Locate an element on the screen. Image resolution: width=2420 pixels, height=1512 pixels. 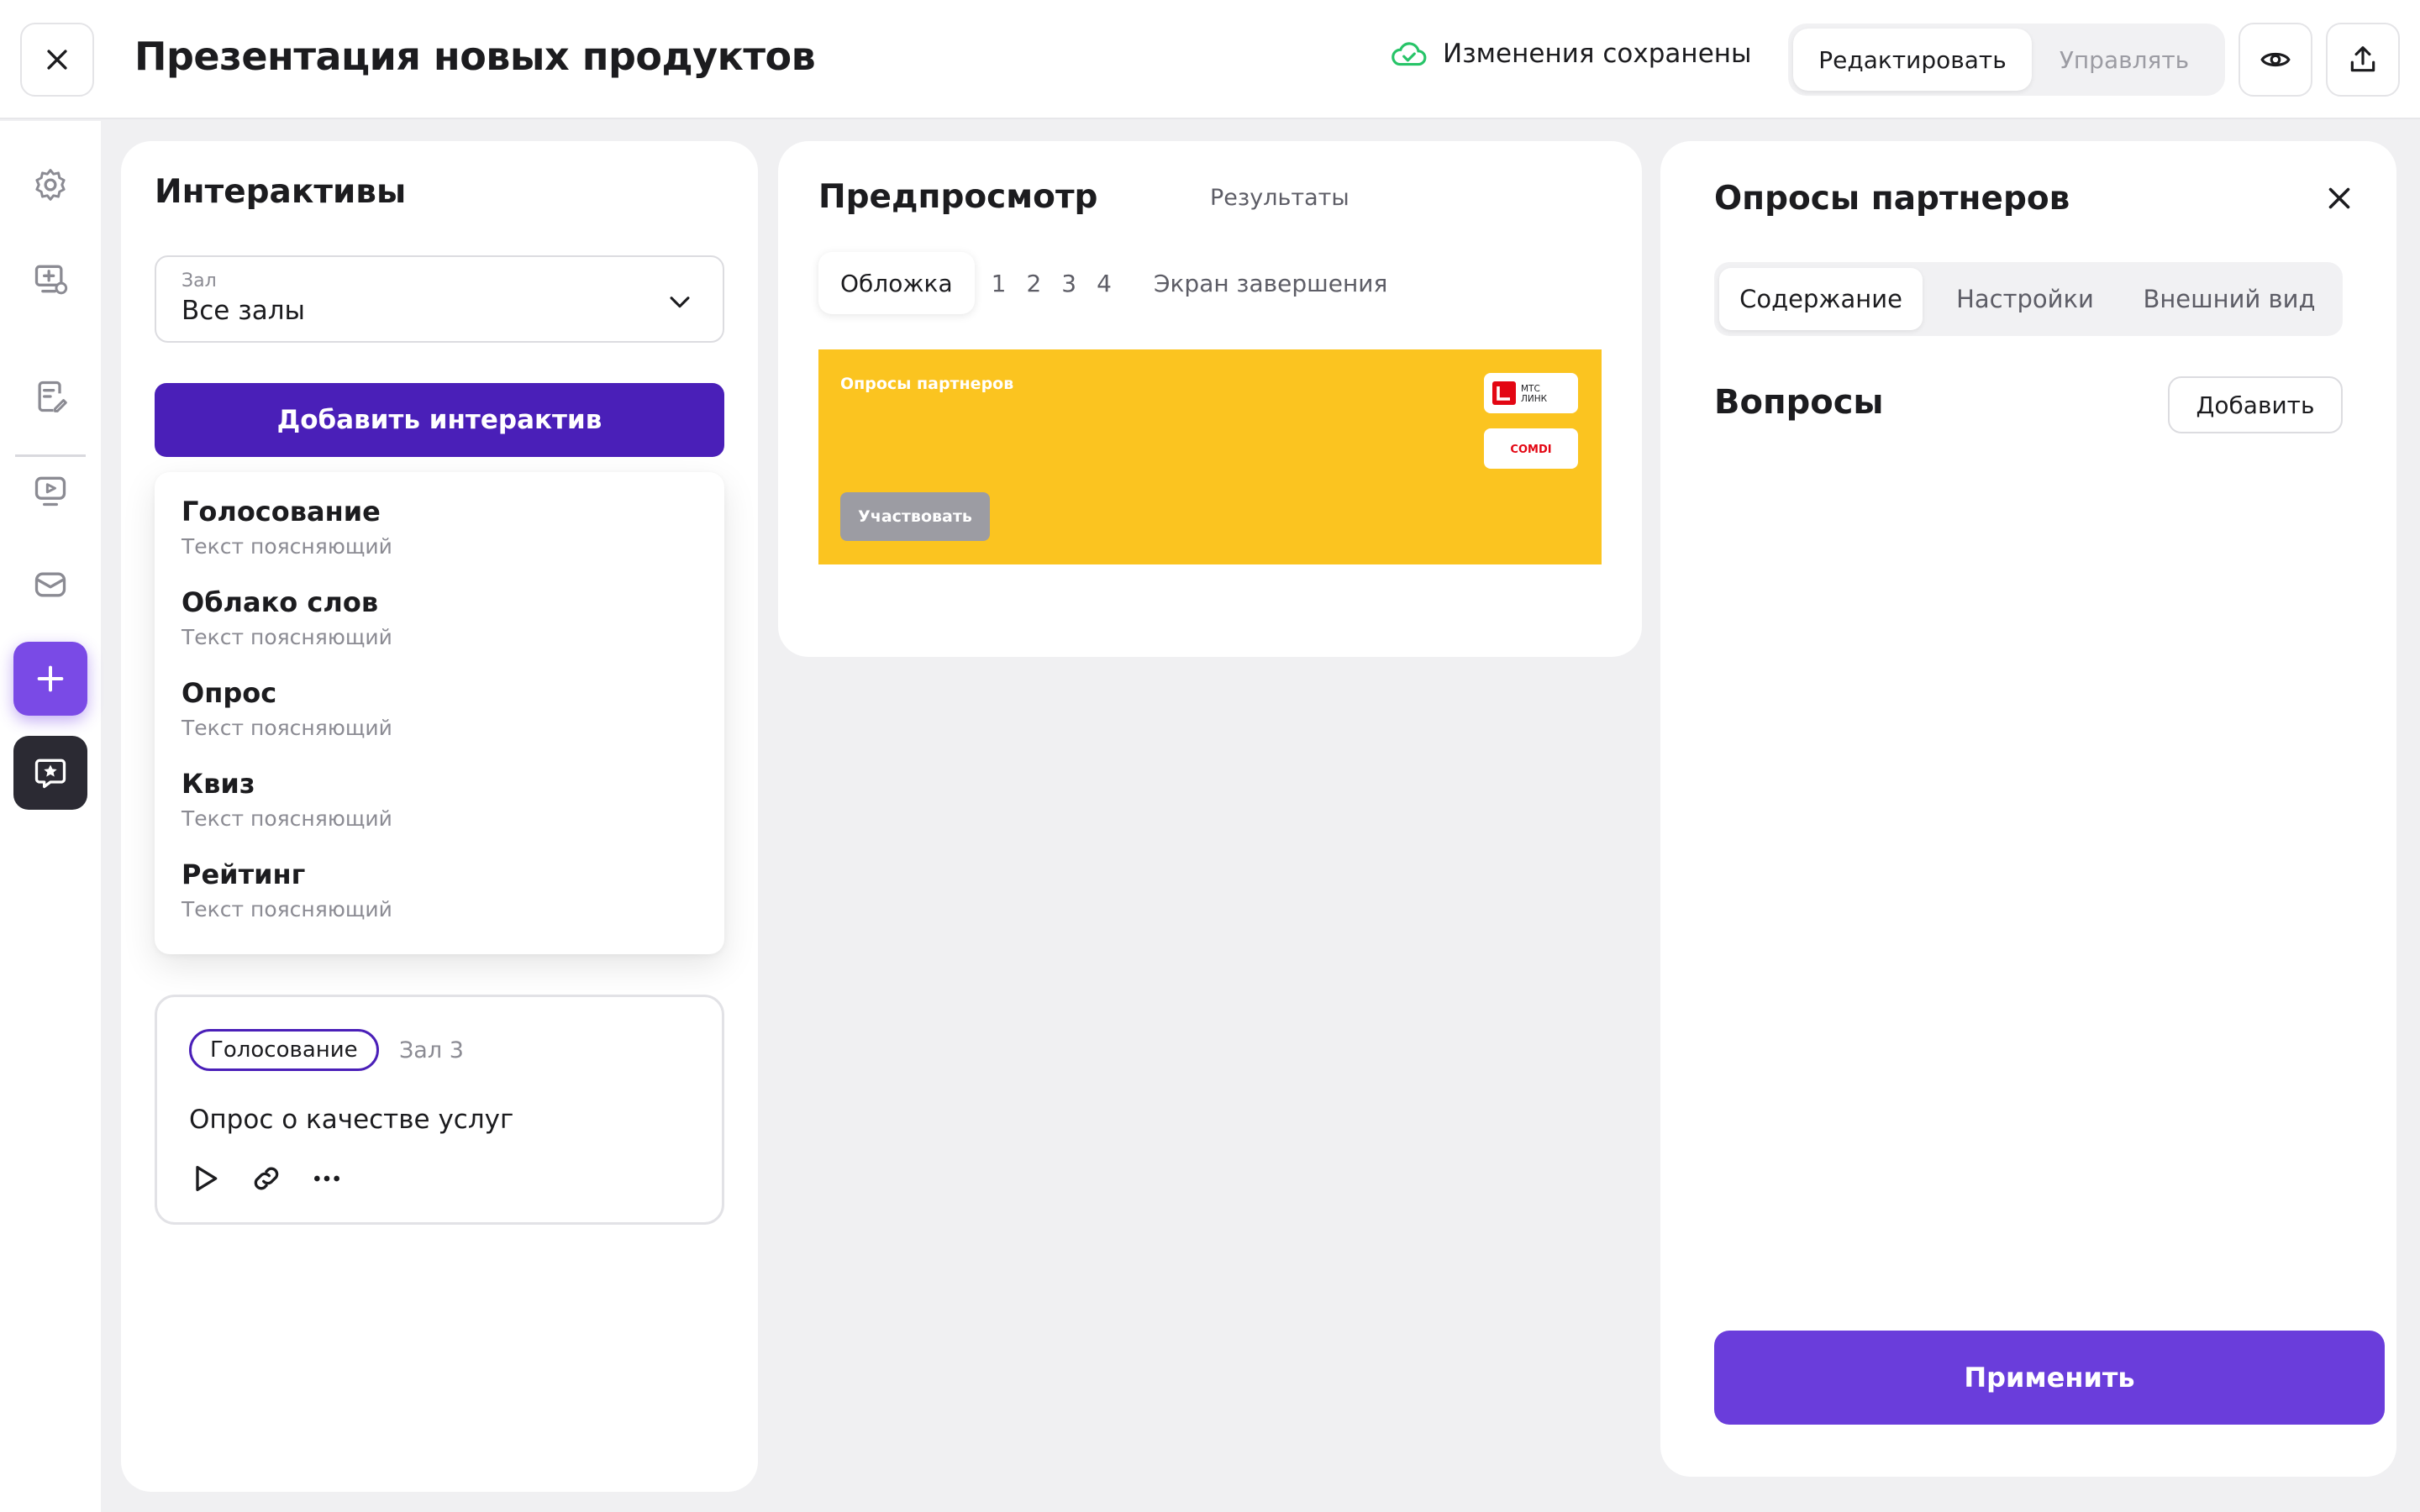
comdi-logo-icon: COMDI is located at coordinates (1530, 450).